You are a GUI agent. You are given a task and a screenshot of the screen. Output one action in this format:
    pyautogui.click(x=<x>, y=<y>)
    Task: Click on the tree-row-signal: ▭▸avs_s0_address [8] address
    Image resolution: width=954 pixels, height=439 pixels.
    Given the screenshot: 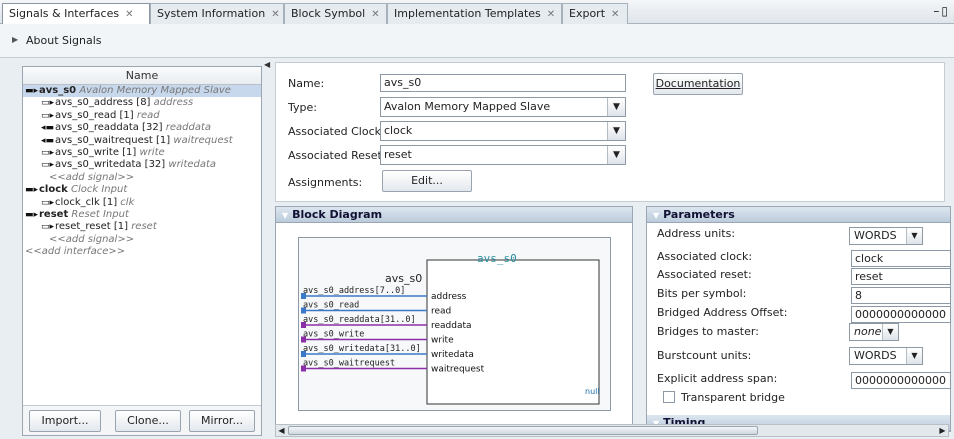 What is the action you would take?
    pyautogui.click(x=142, y=103)
    